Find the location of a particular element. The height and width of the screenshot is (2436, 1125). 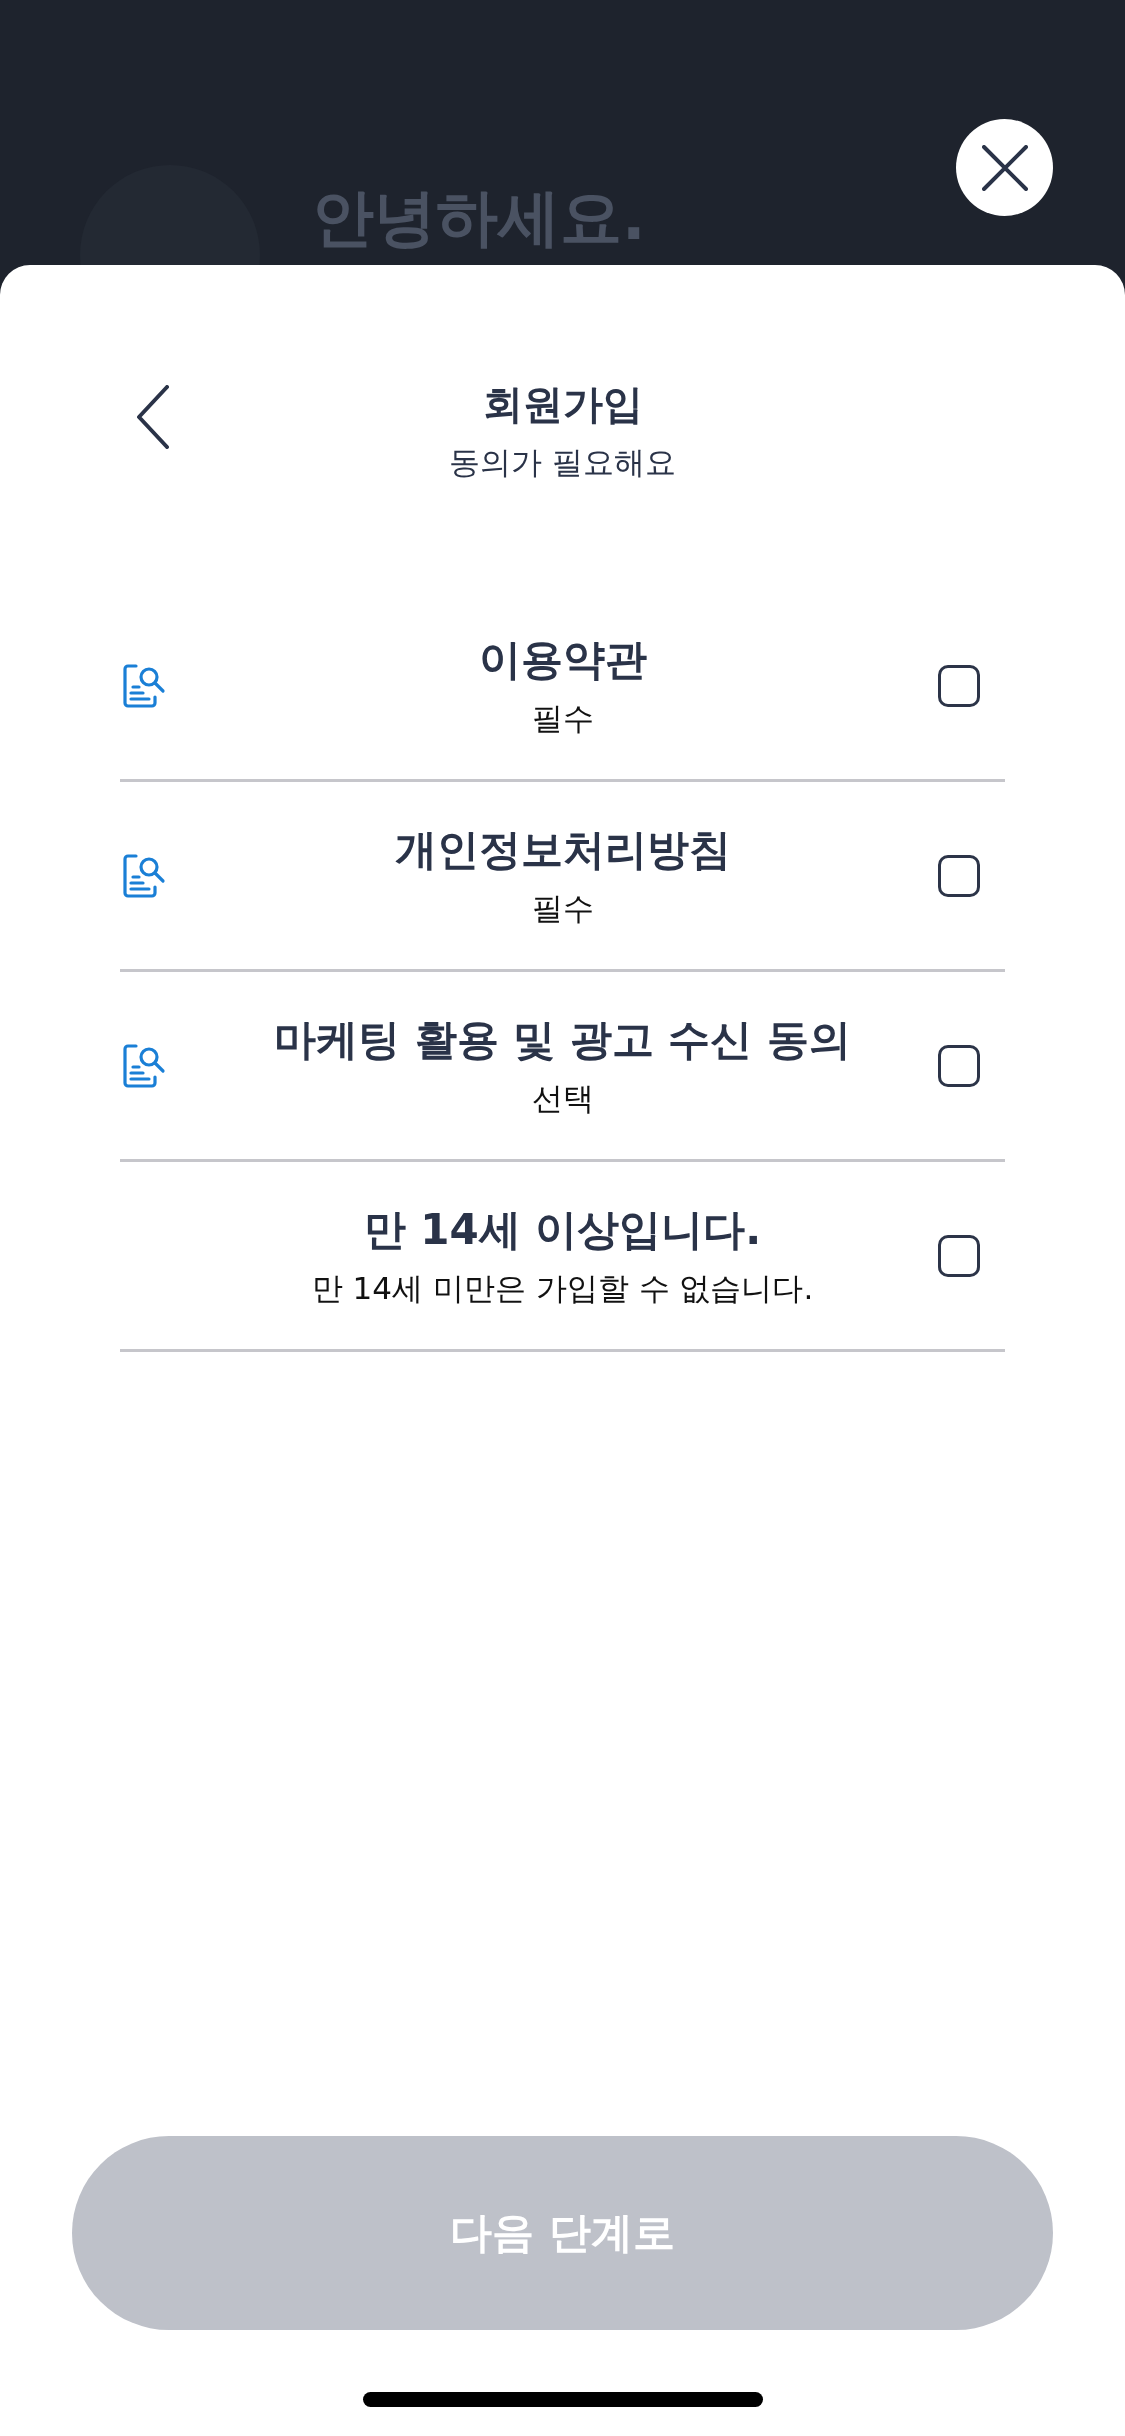

agreement-title: 마케팅 활용 및 광고 수신 동의 is located at coordinates (562, 1039).